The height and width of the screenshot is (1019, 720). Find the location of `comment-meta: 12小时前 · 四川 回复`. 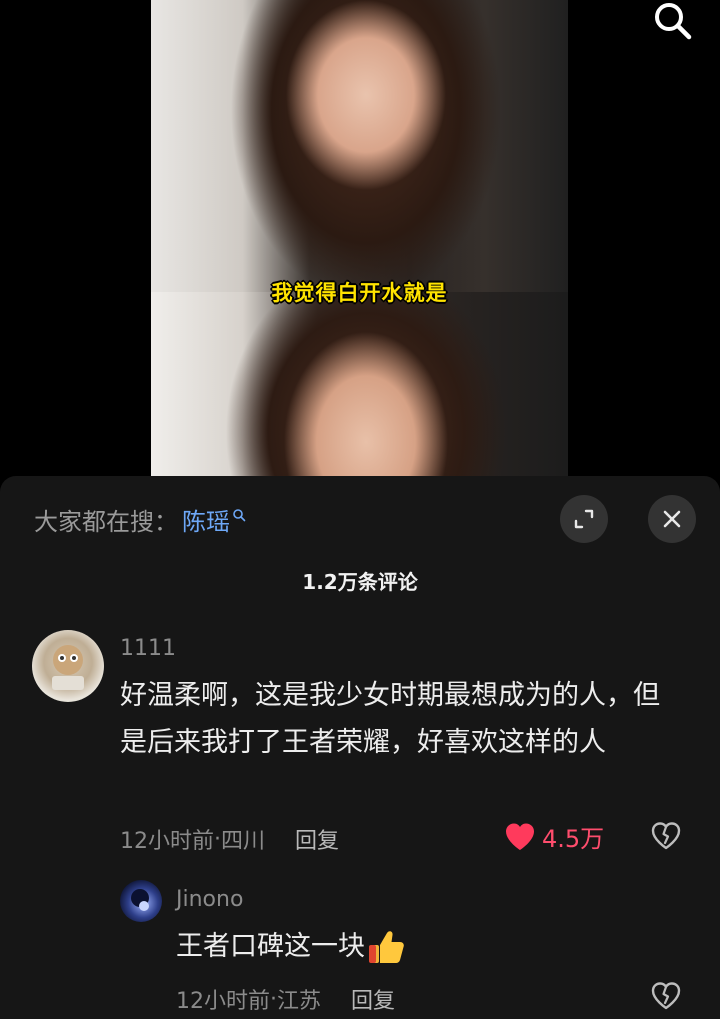

comment-meta: 12小时前 · 四川 回复 is located at coordinates (229, 839).